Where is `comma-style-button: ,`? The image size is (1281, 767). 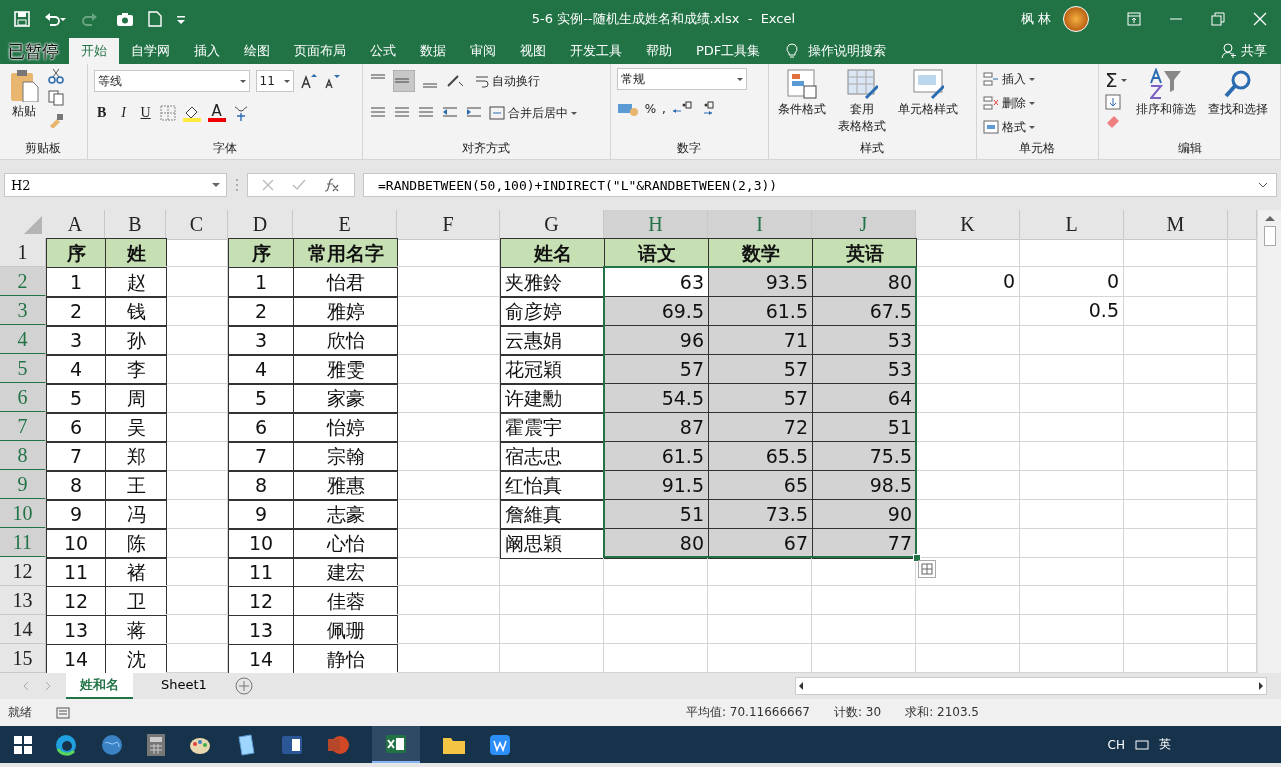 comma-style-button: , is located at coordinates (664, 109).